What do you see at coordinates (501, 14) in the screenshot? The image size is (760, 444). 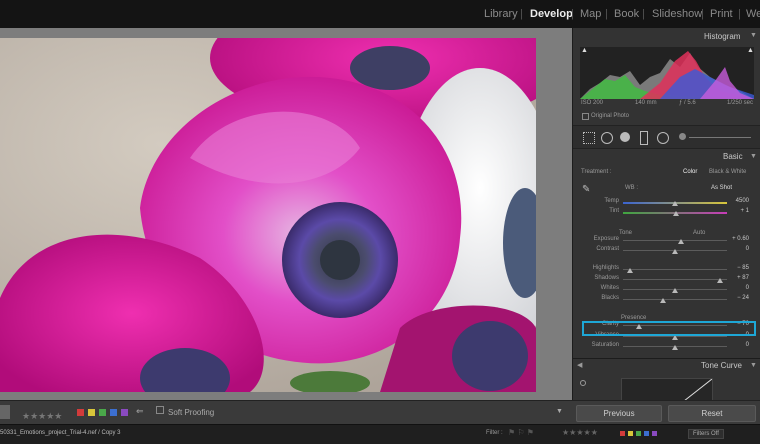 I see `module-library: Library` at bounding box center [501, 14].